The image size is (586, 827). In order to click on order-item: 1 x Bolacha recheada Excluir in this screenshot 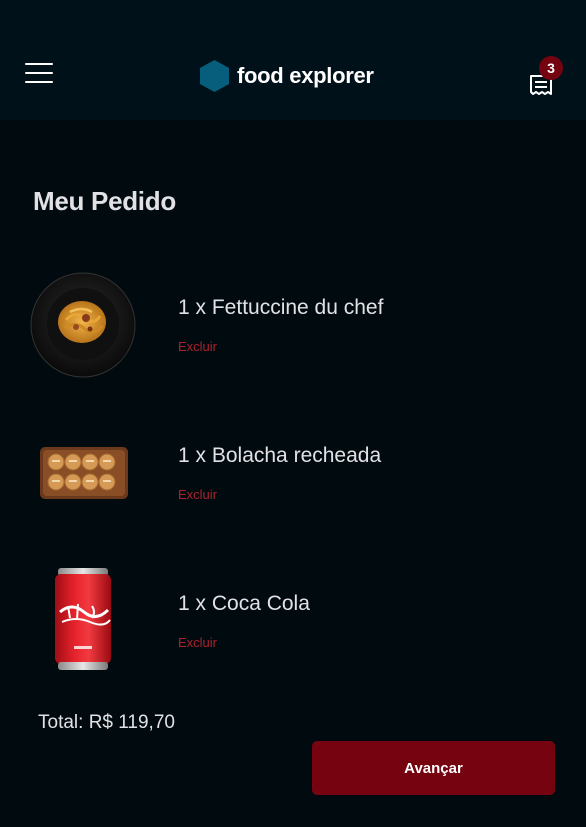, I will do `click(293, 480)`.